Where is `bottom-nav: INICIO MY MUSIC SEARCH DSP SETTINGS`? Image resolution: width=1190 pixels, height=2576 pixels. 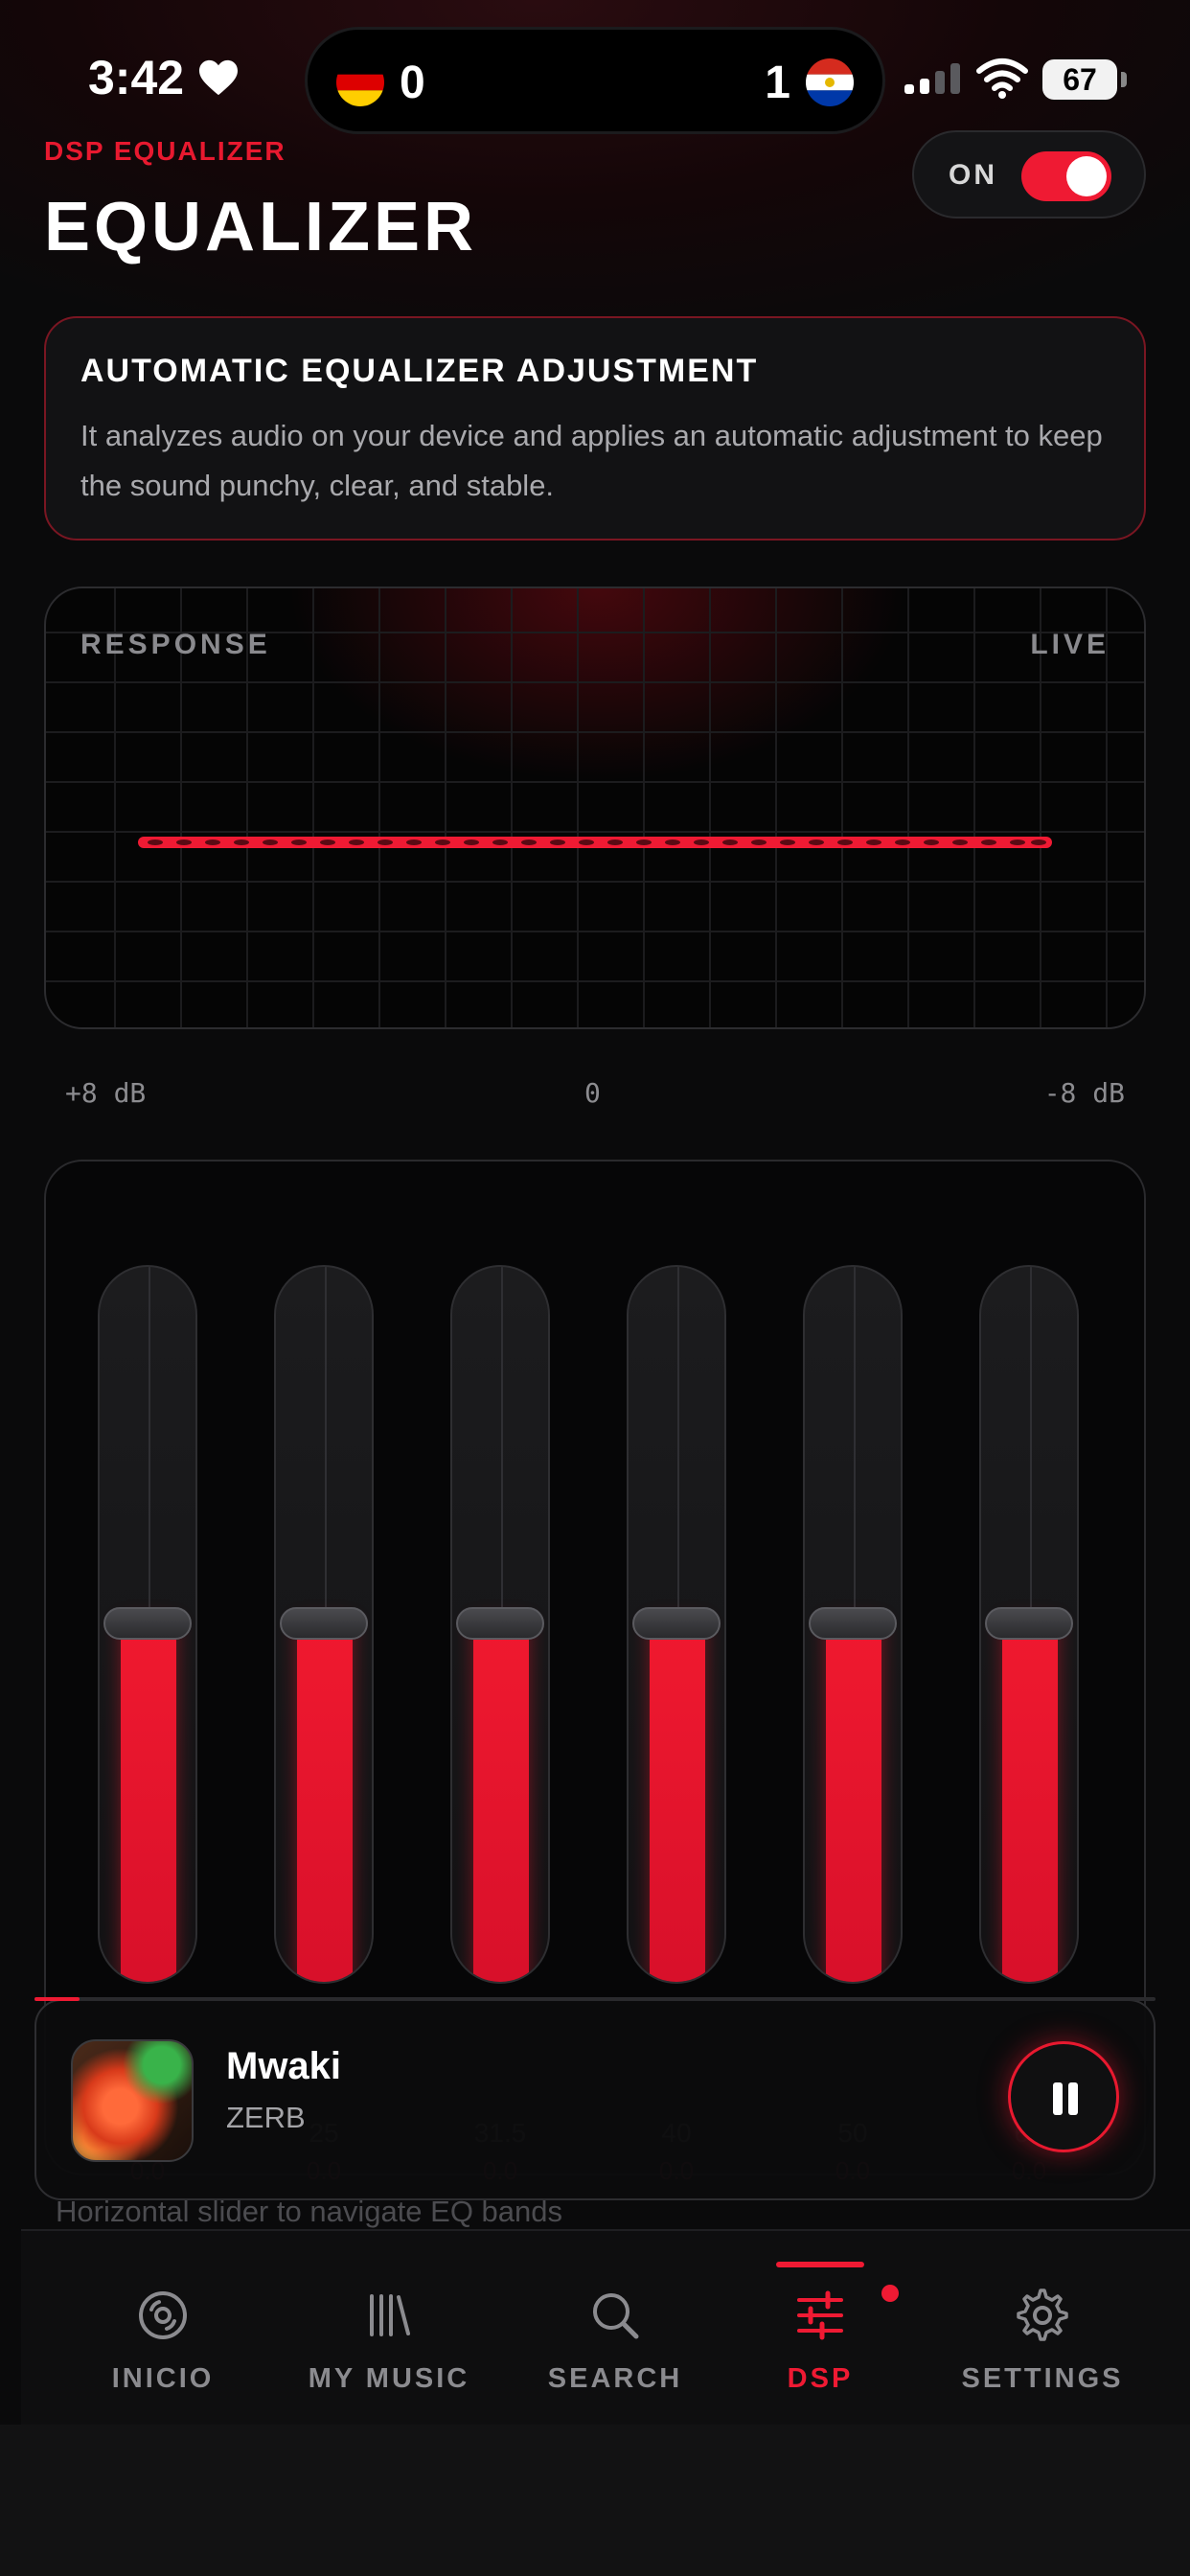 bottom-nav: INICIO MY MUSIC SEARCH DSP SETTINGS is located at coordinates (606, 2327).